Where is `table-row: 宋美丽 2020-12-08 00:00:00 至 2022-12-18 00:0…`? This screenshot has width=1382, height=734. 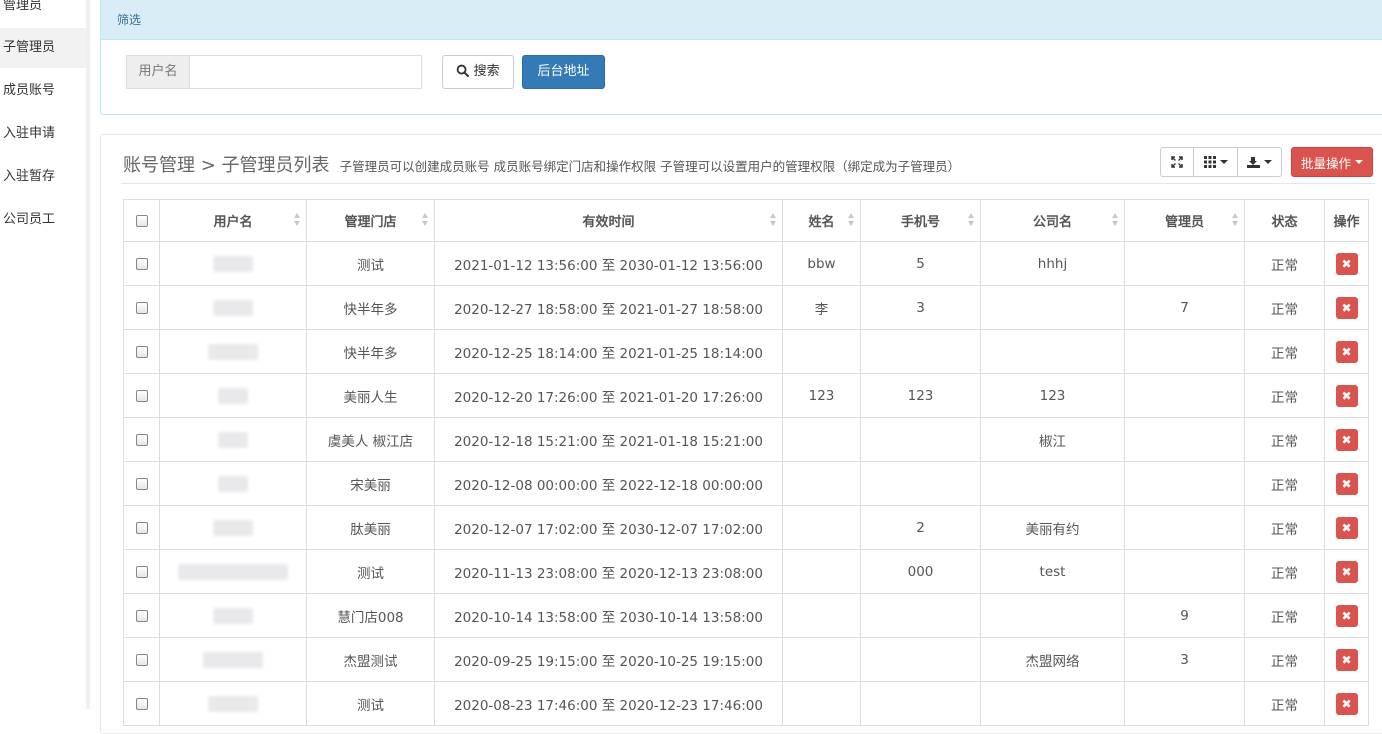
table-row: 宋美丽 2020-12-08 00:00:00 至 2022-12-18 00:0… is located at coordinates (746, 483).